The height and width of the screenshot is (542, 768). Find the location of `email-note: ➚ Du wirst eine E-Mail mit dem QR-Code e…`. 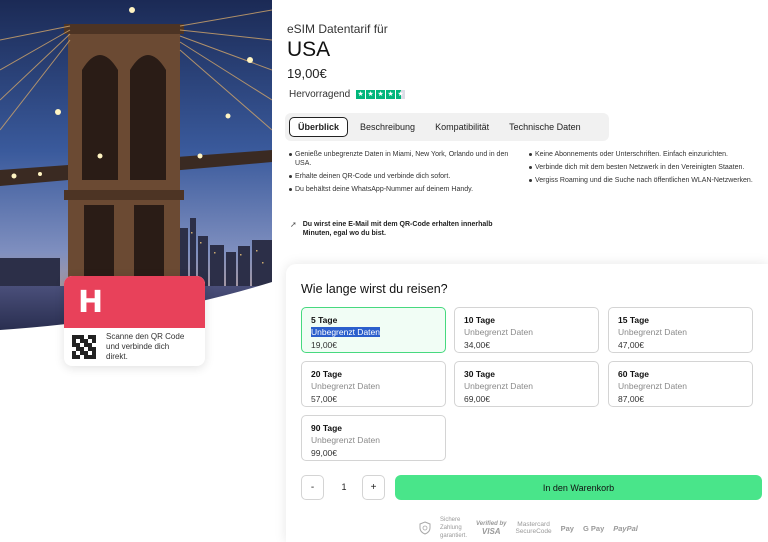

email-note: ➚ Du wirst eine E-Mail mit dem QR-Code e… is located at coordinates (400, 229).